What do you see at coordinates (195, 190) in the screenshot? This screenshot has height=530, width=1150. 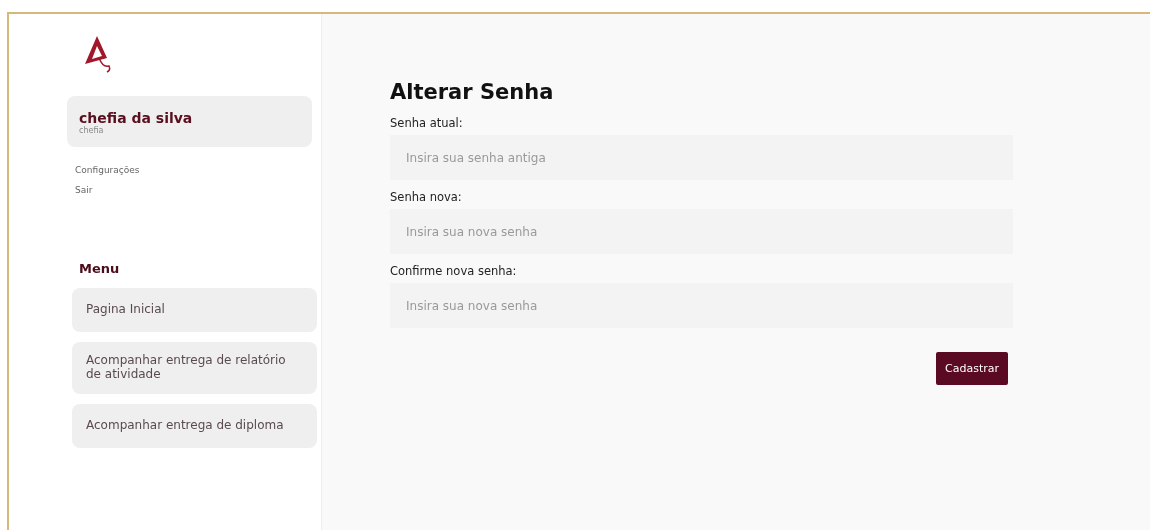 I see `account-link: Sair` at bounding box center [195, 190].